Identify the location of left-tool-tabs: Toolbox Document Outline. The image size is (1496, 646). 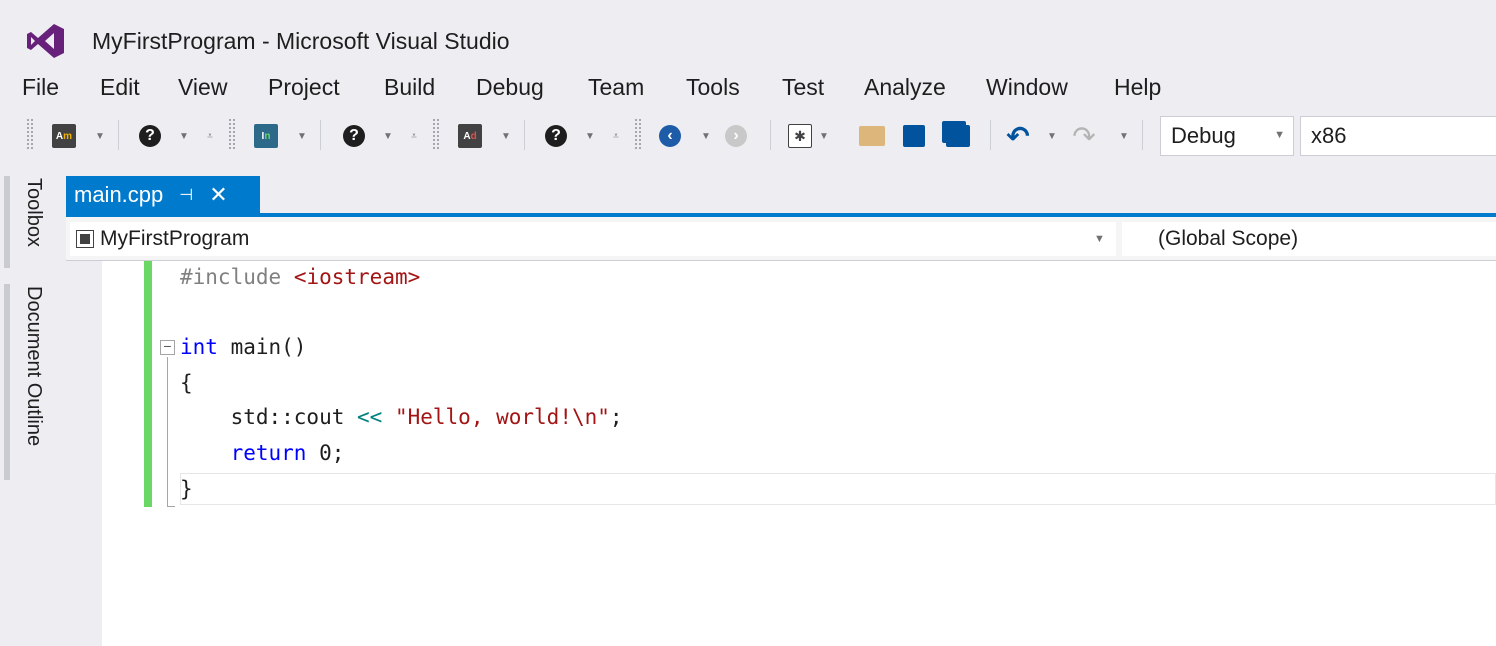
(28, 409).